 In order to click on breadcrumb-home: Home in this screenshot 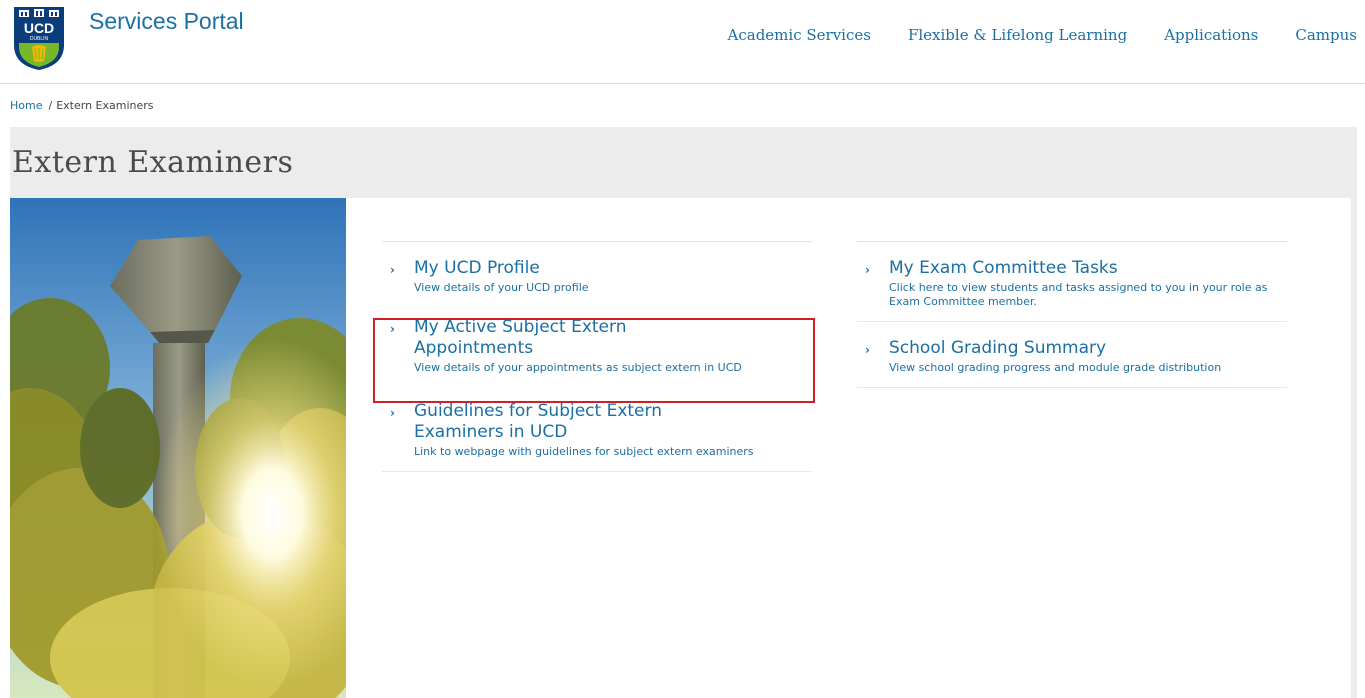, I will do `click(26, 105)`.